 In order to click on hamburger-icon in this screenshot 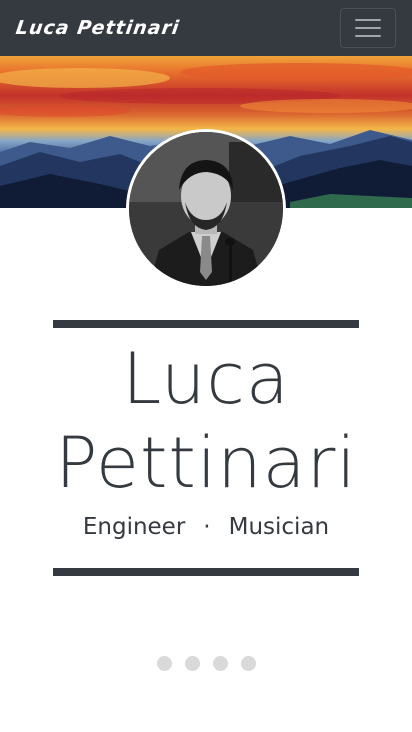, I will do `click(368, 20)`.